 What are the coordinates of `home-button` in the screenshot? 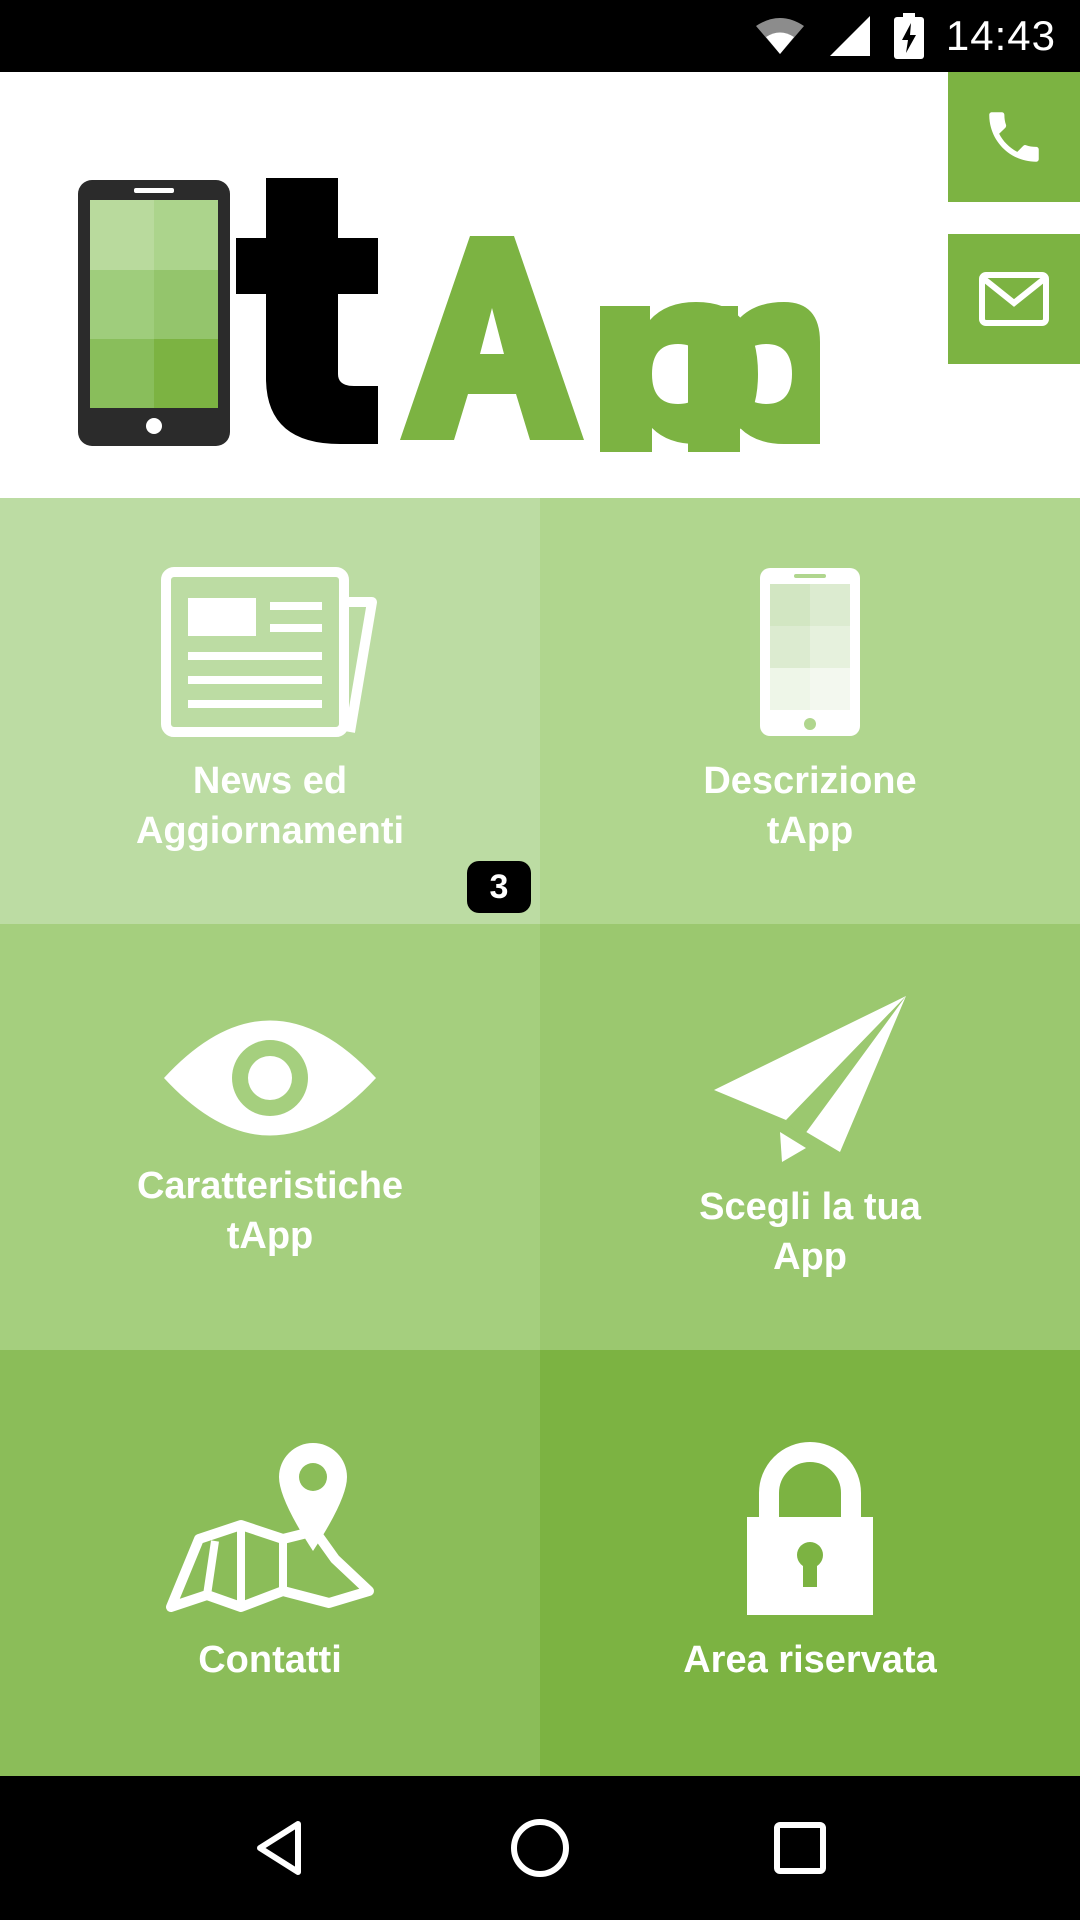 It's located at (540, 1848).